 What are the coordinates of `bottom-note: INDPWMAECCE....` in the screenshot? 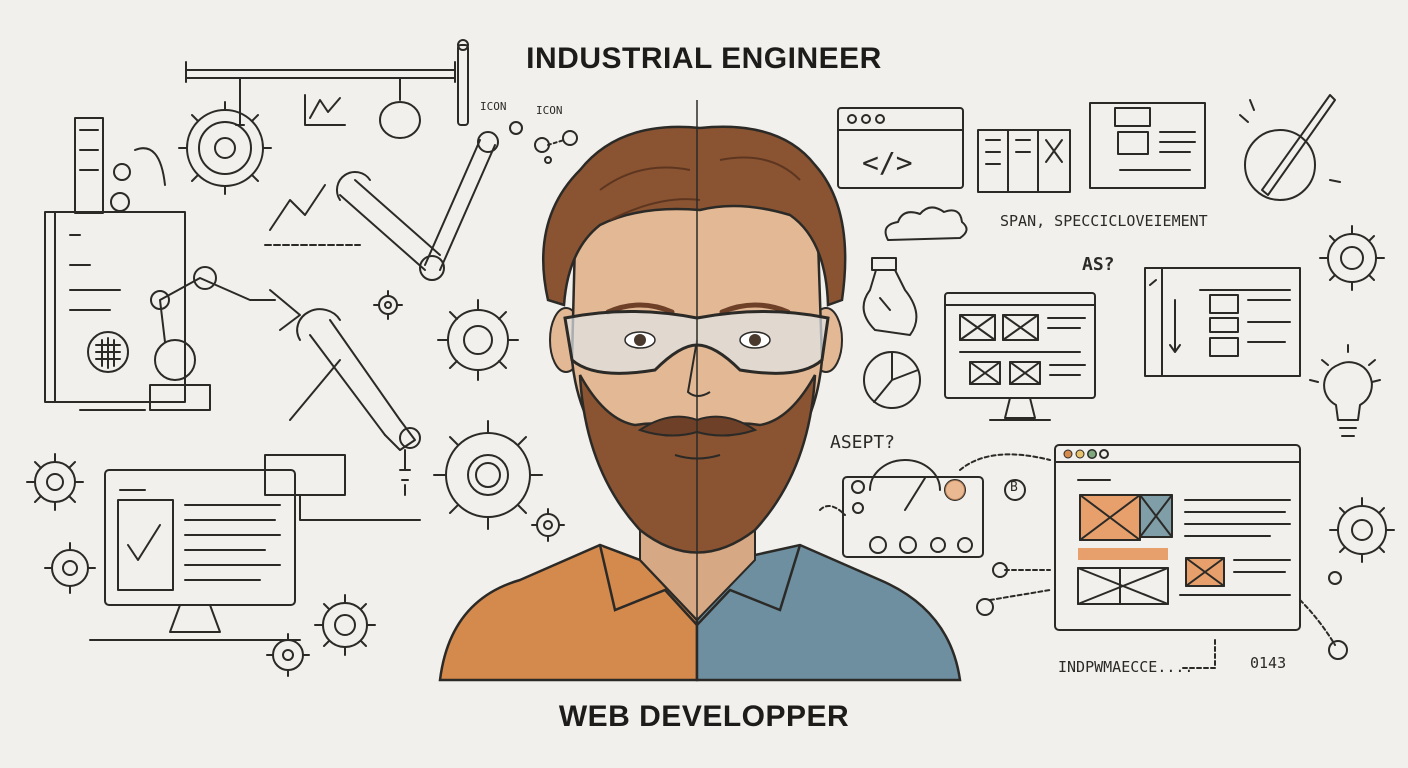 It's located at (1126, 667).